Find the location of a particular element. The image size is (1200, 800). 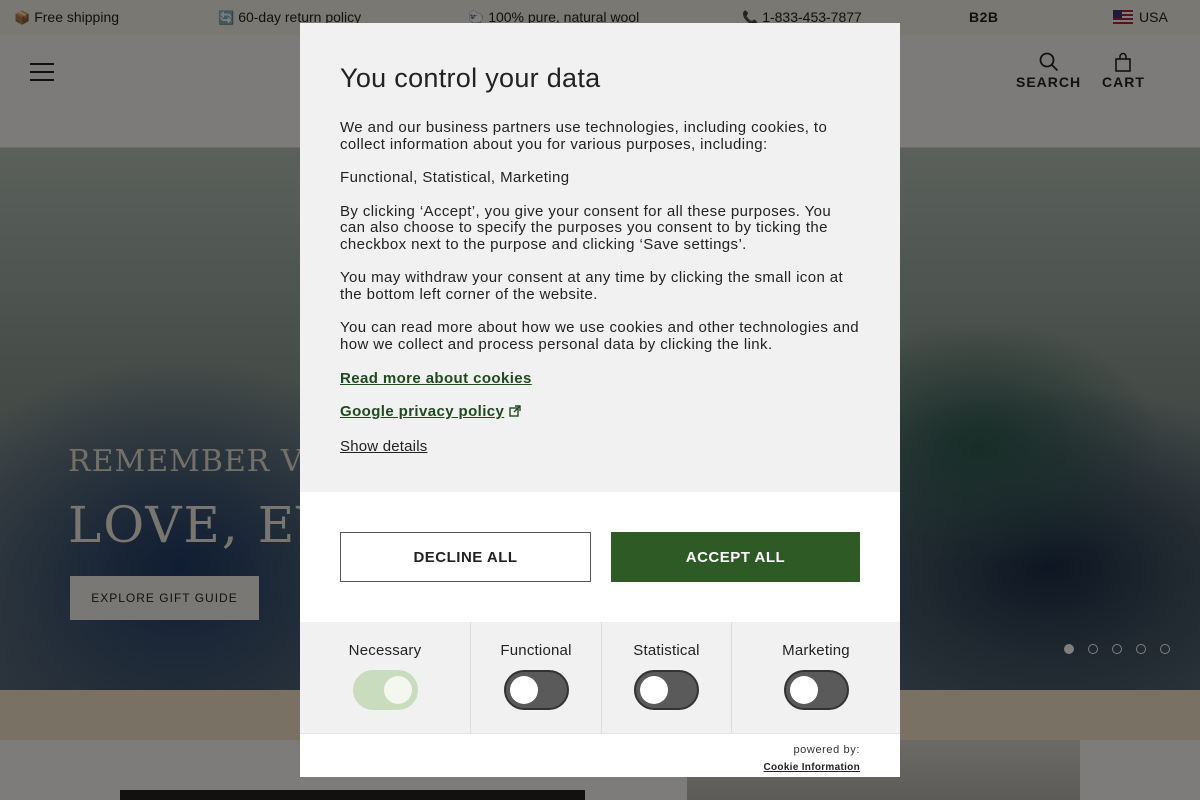

category-statistical: Statistical is located at coordinates (666, 677).